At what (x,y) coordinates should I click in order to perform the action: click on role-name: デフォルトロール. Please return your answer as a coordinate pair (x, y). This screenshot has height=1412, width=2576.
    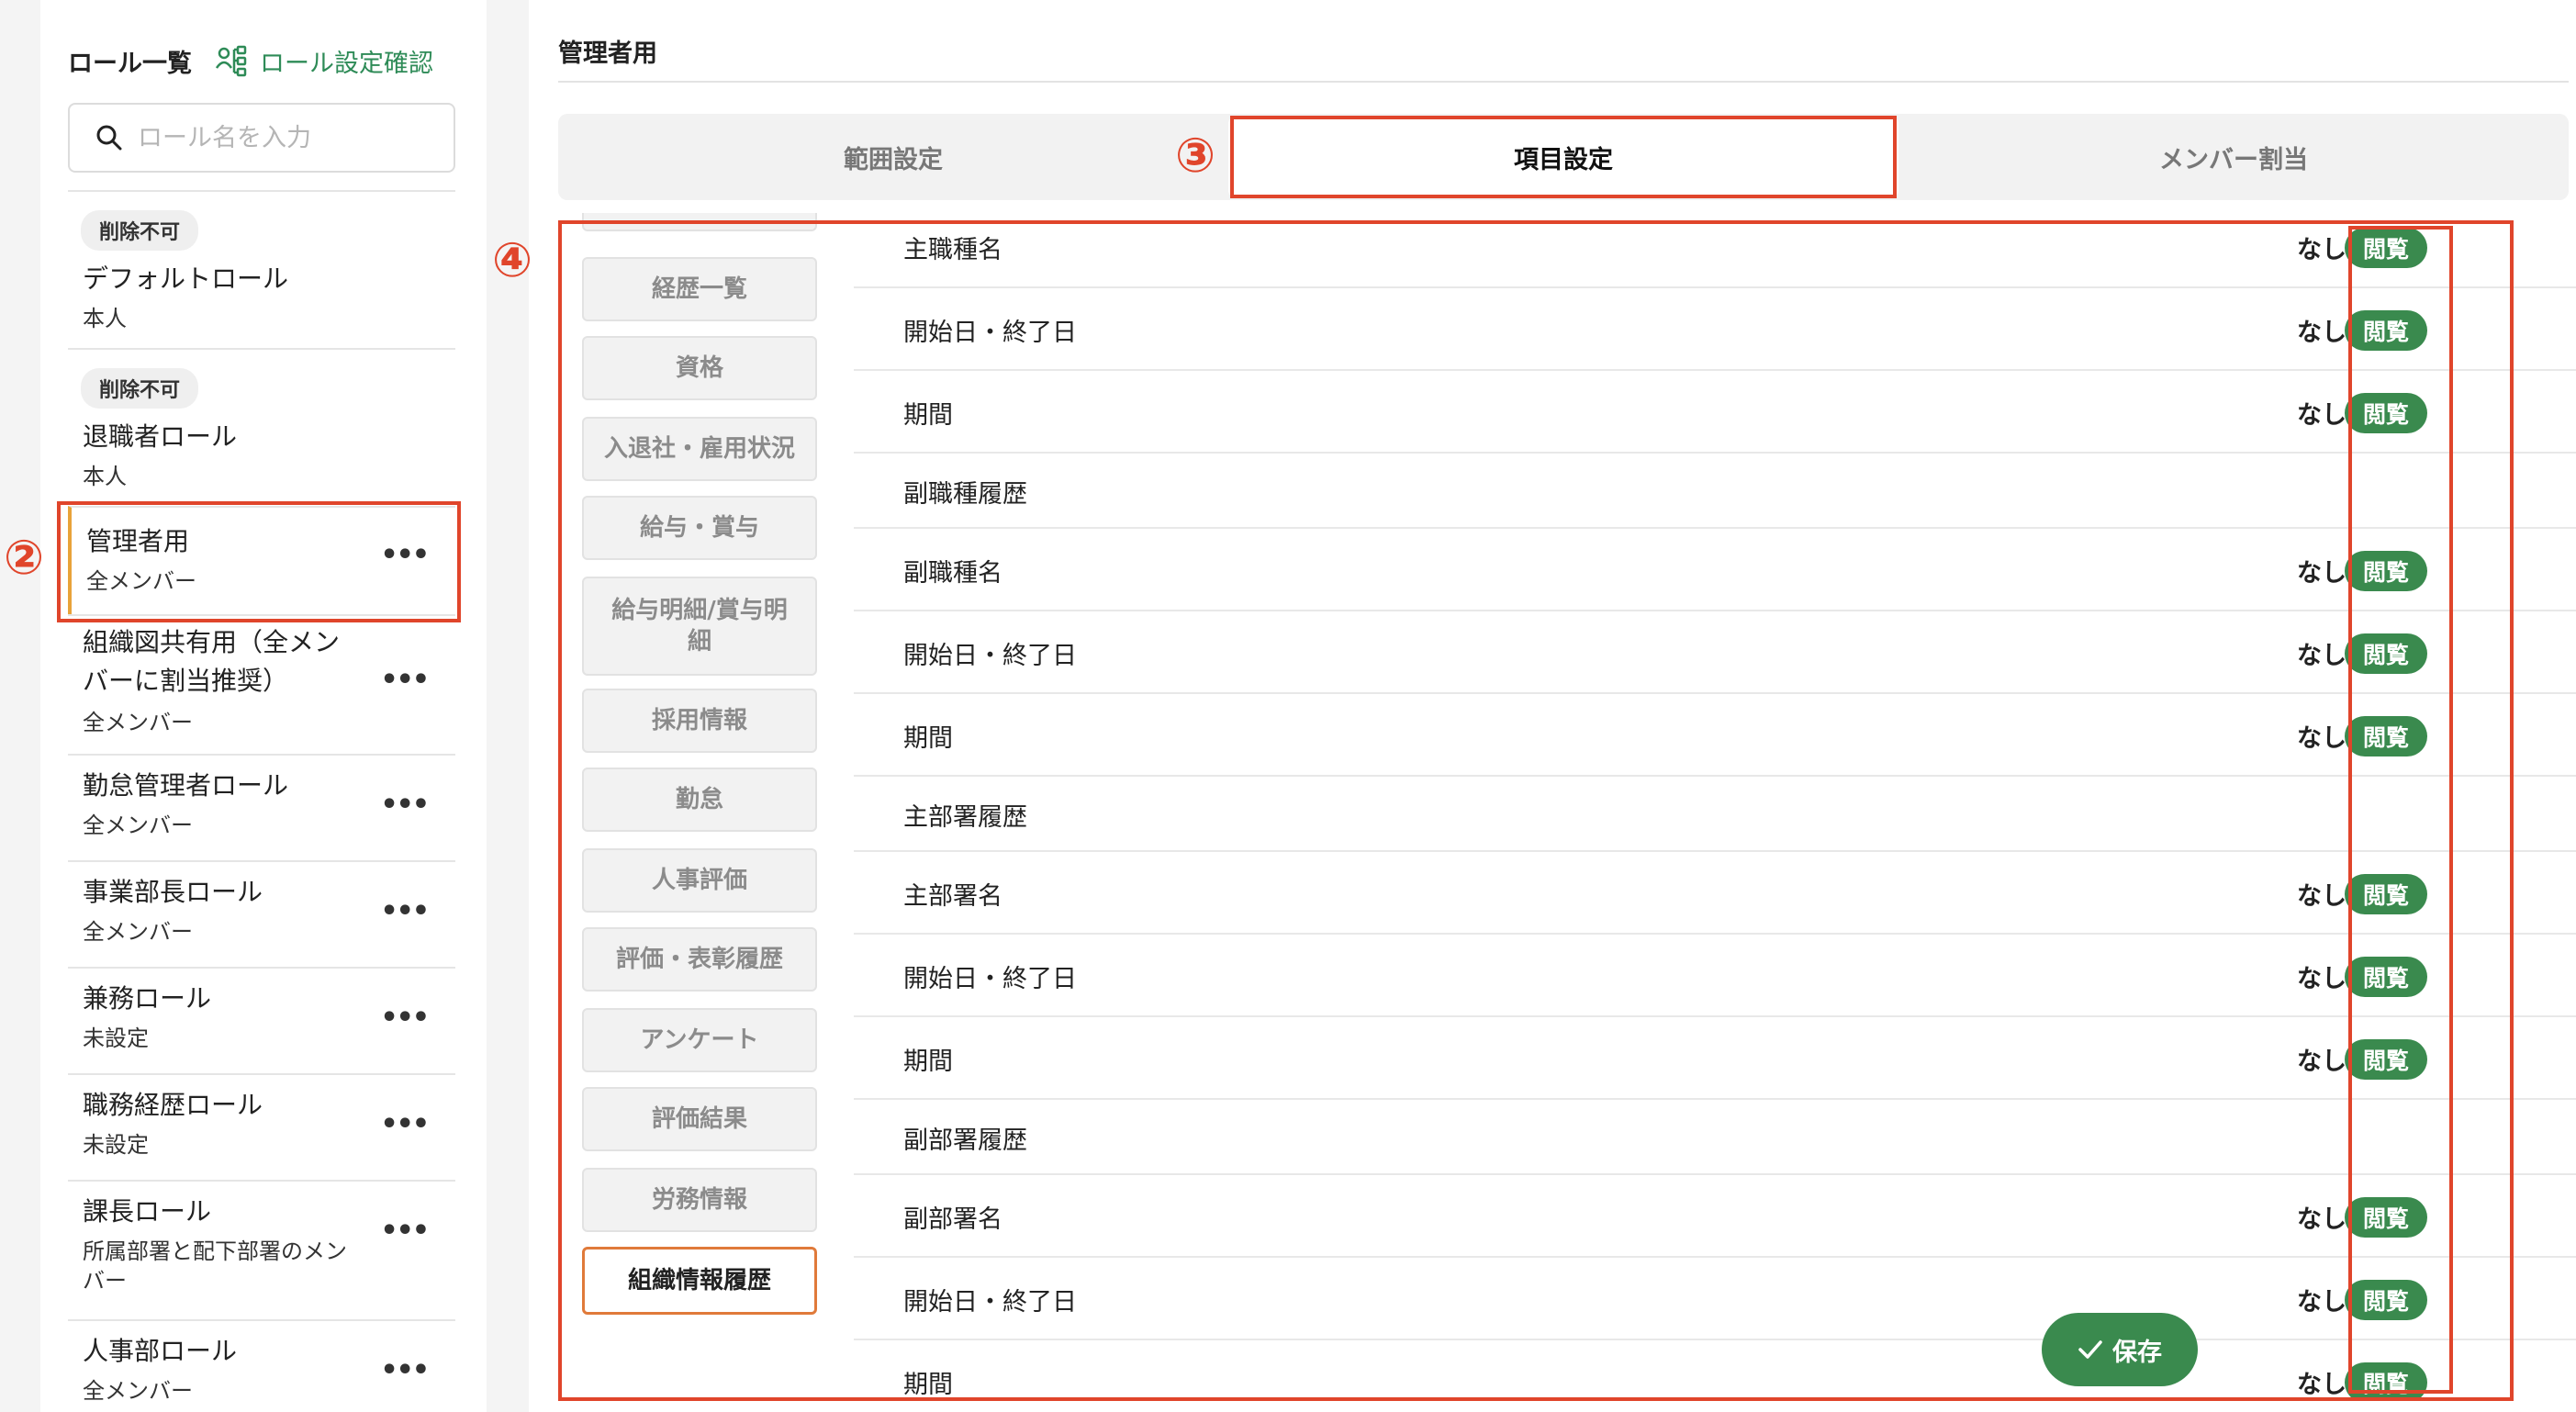
    Looking at the image, I should click on (186, 278).